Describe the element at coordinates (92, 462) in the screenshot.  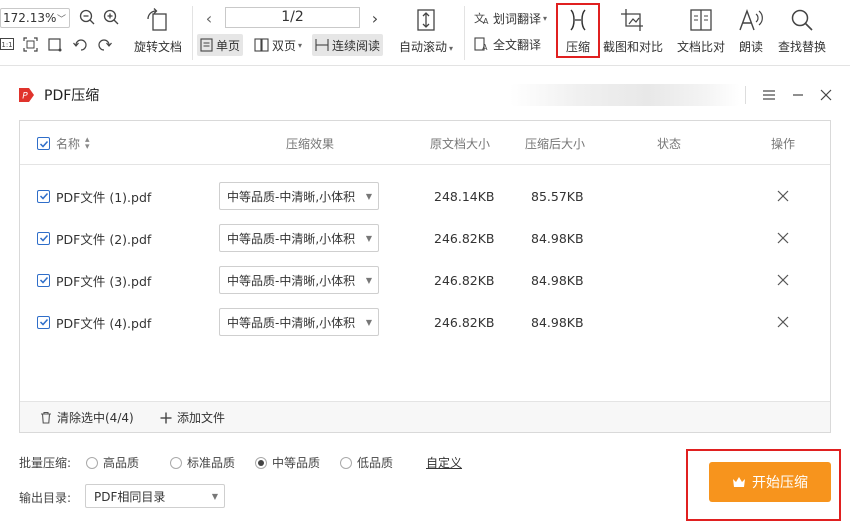
I see `radio-circle` at that location.